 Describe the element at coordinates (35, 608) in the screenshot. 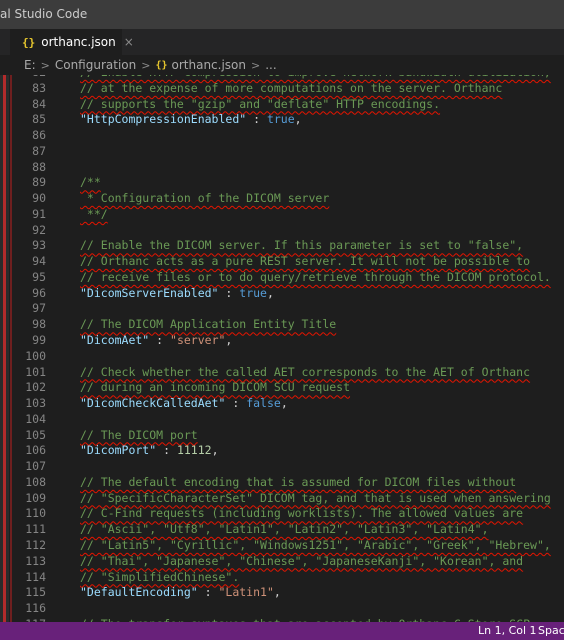

I see `line-number: 116` at that location.